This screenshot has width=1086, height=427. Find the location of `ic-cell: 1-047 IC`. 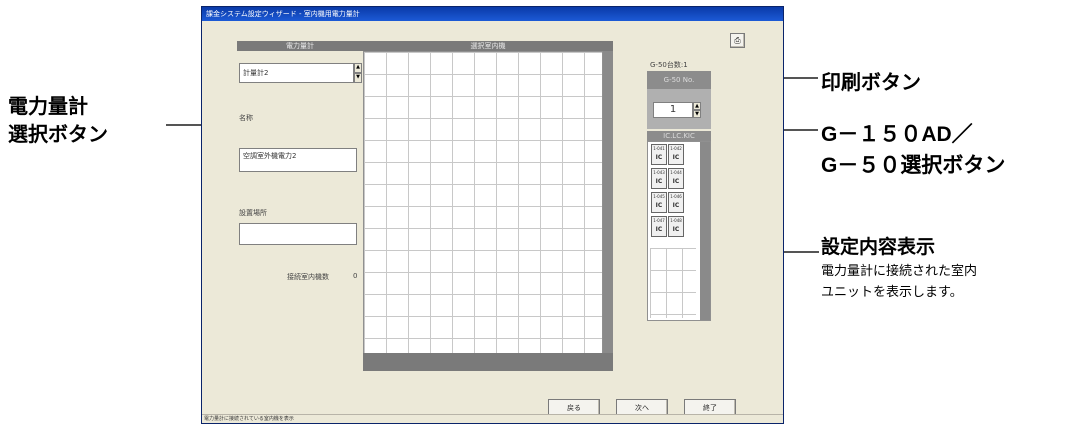

ic-cell: 1-047 IC is located at coordinates (659, 226).